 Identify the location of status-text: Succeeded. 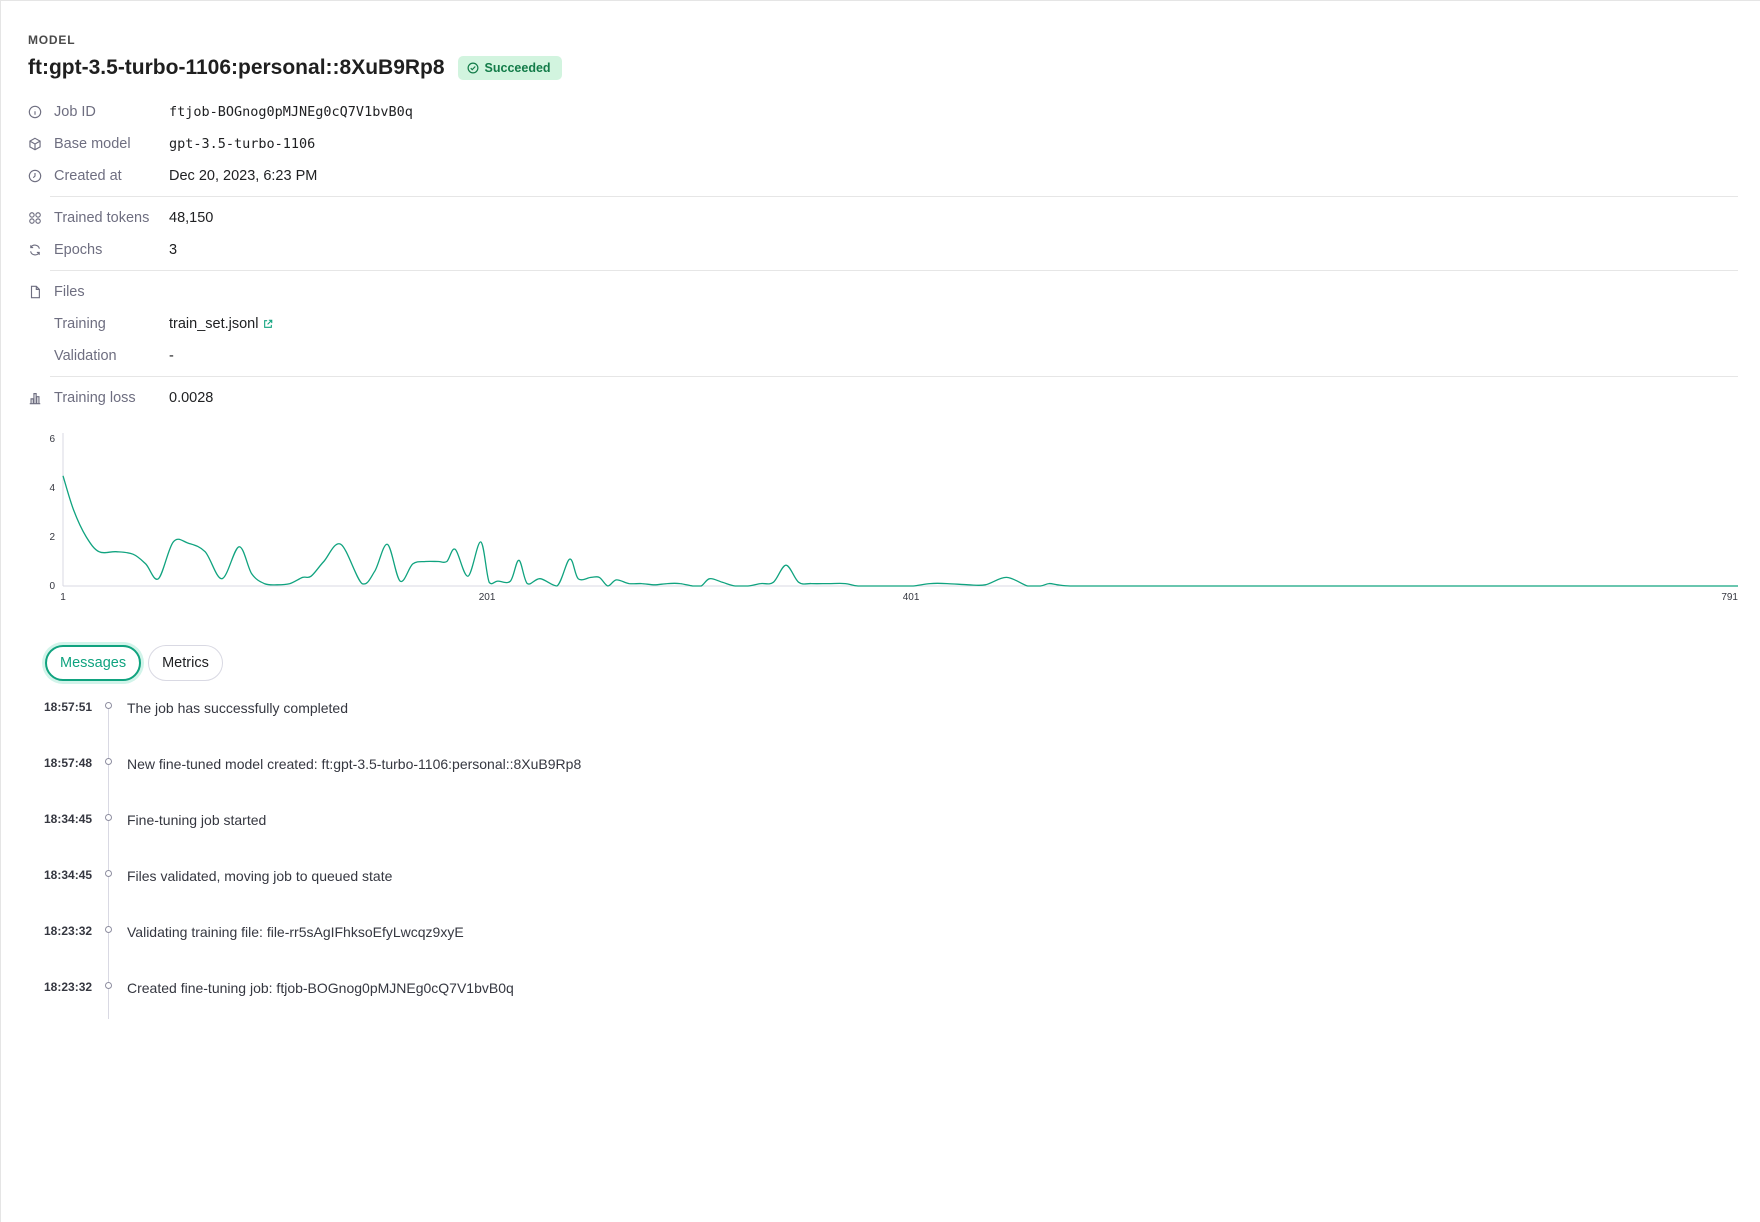
(517, 68).